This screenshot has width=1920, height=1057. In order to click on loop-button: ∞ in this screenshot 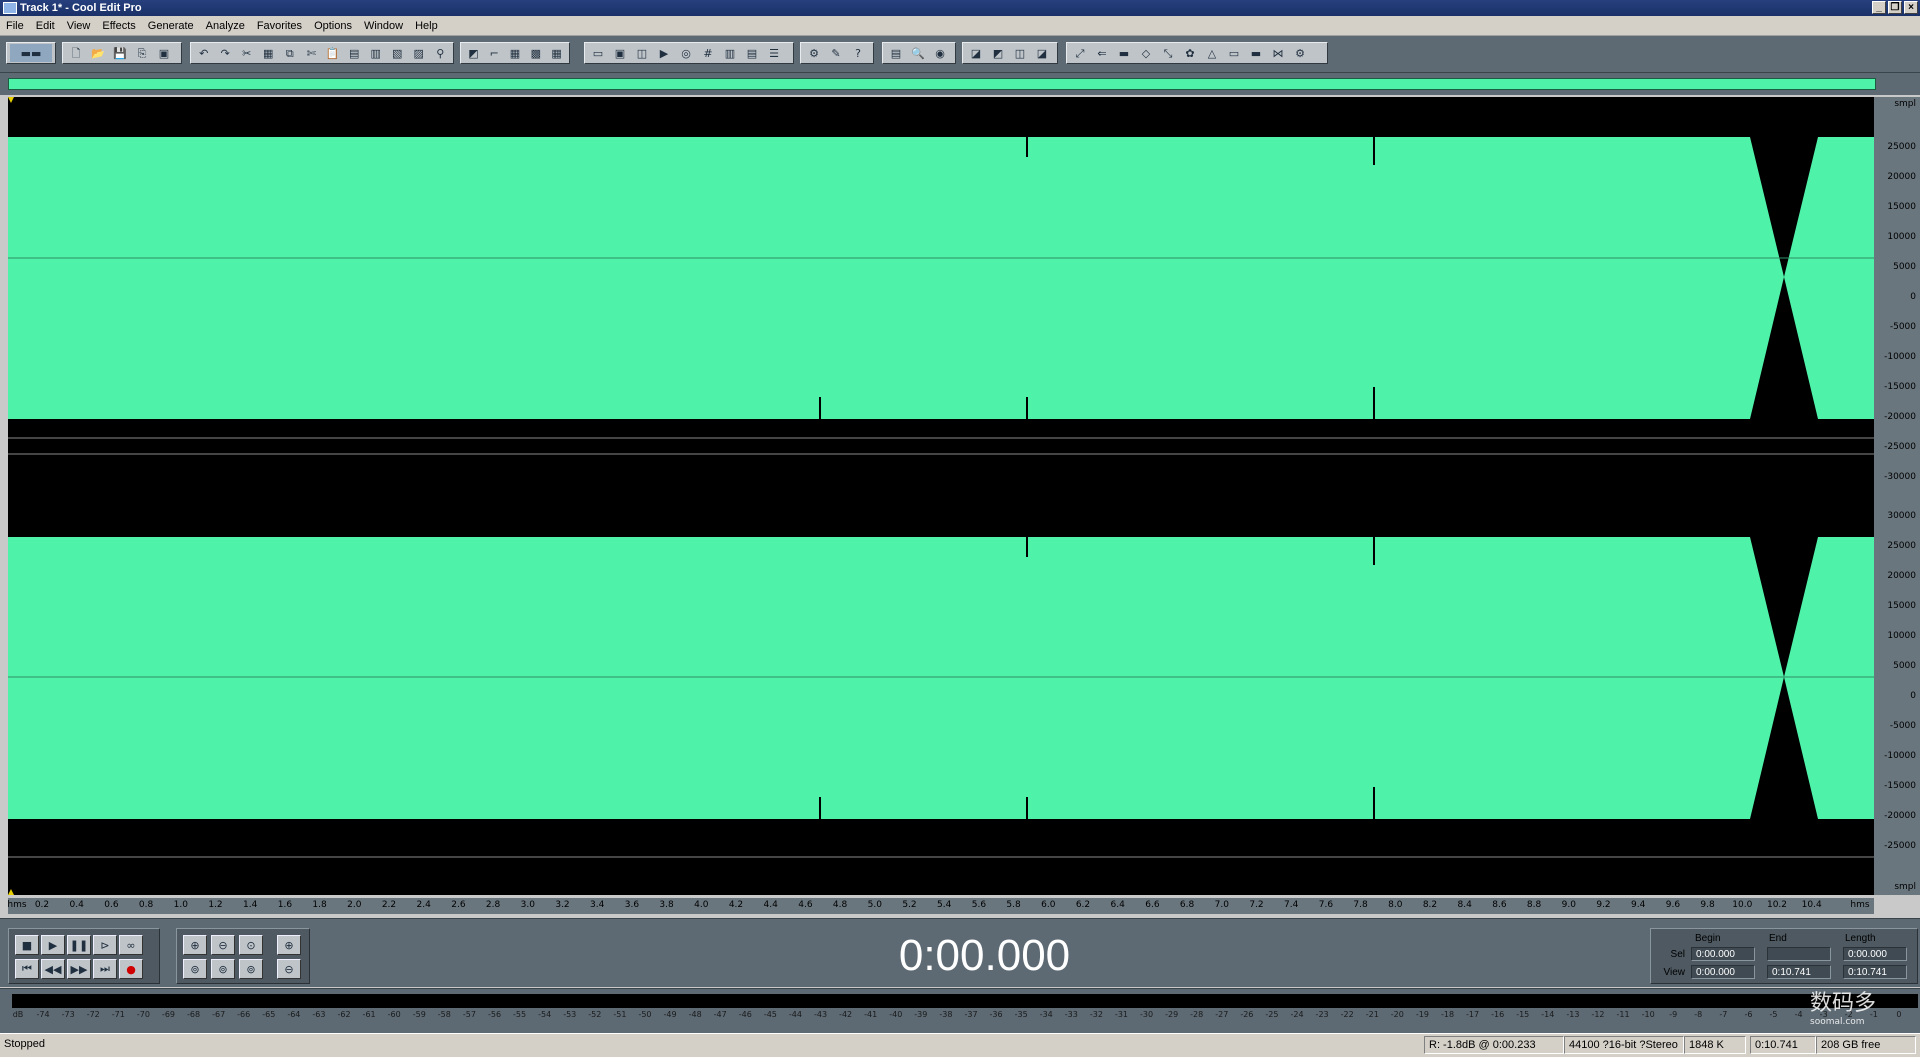, I will do `click(131, 945)`.